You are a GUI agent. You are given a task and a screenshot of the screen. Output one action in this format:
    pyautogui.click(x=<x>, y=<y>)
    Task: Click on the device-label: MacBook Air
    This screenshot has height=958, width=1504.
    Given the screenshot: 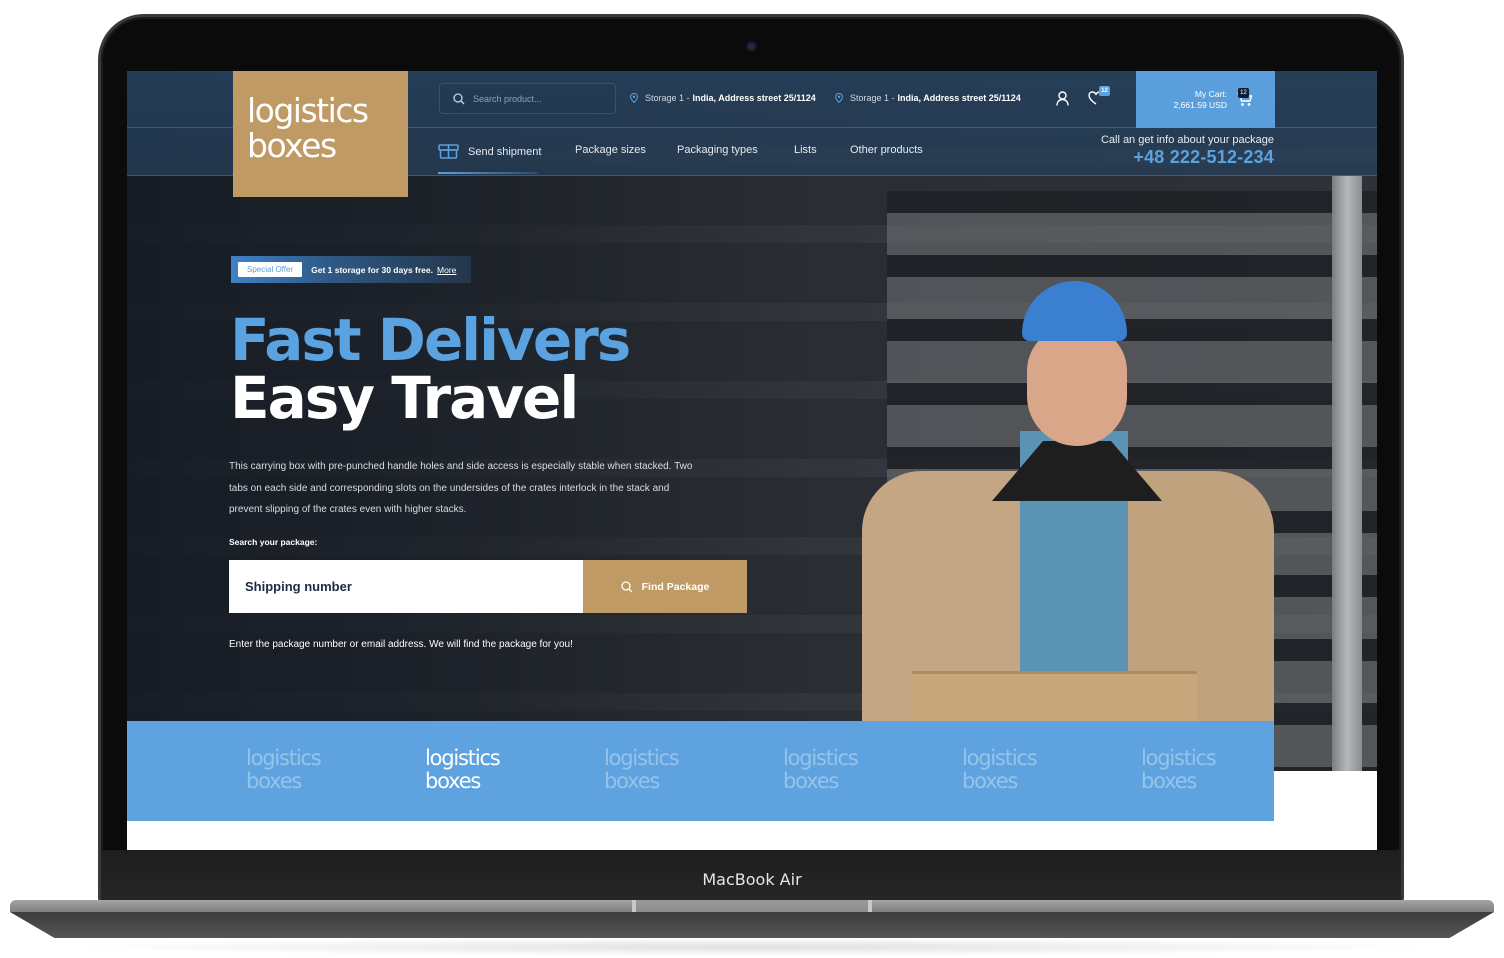 What is the action you would take?
    pyautogui.click(x=752, y=879)
    